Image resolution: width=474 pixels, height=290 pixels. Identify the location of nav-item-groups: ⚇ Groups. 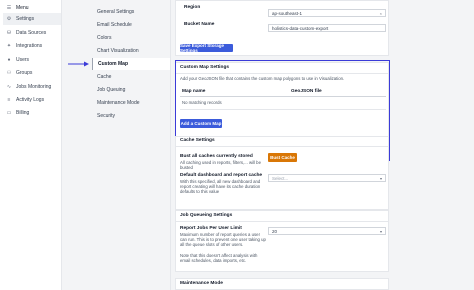
(32, 73).